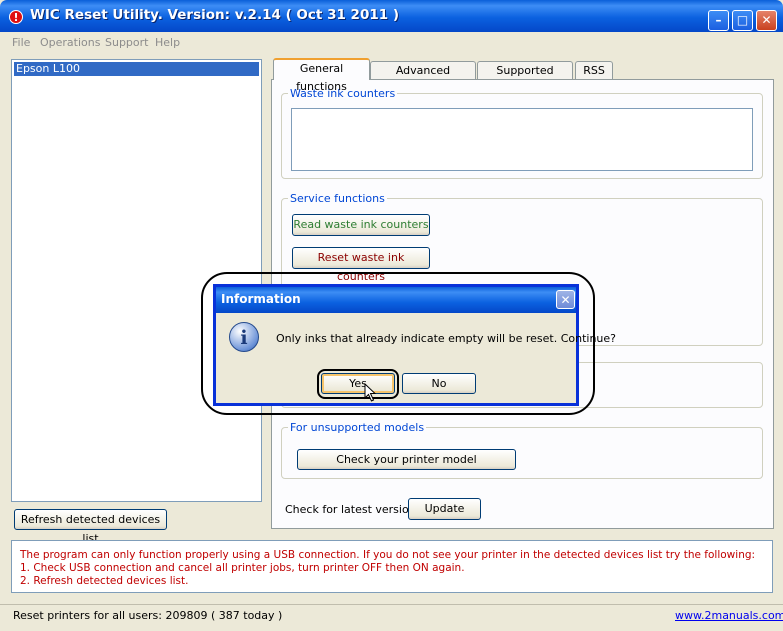  I want to click on reset-waste-ink-button: Reset waste ink counters, so click(361, 265).